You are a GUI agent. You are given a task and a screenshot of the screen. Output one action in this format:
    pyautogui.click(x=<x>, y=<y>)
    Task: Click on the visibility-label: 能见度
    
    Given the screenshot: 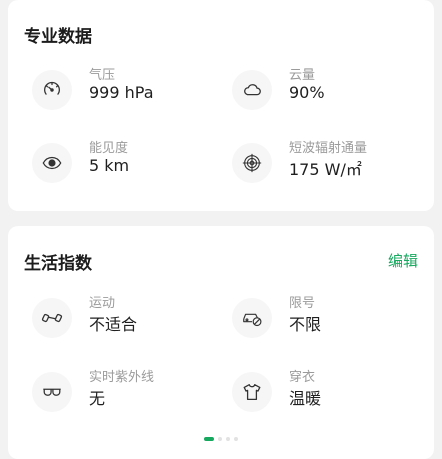 What is the action you would take?
    pyautogui.click(x=109, y=148)
    